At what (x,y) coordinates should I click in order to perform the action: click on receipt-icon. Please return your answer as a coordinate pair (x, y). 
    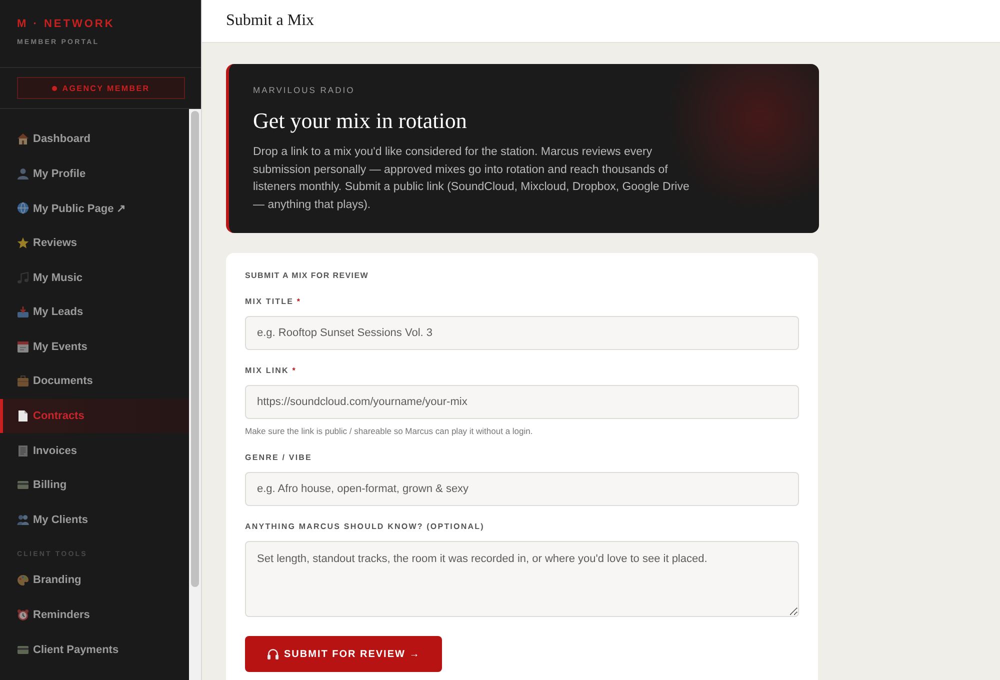
    Looking at the image, I should click on (23, 450).